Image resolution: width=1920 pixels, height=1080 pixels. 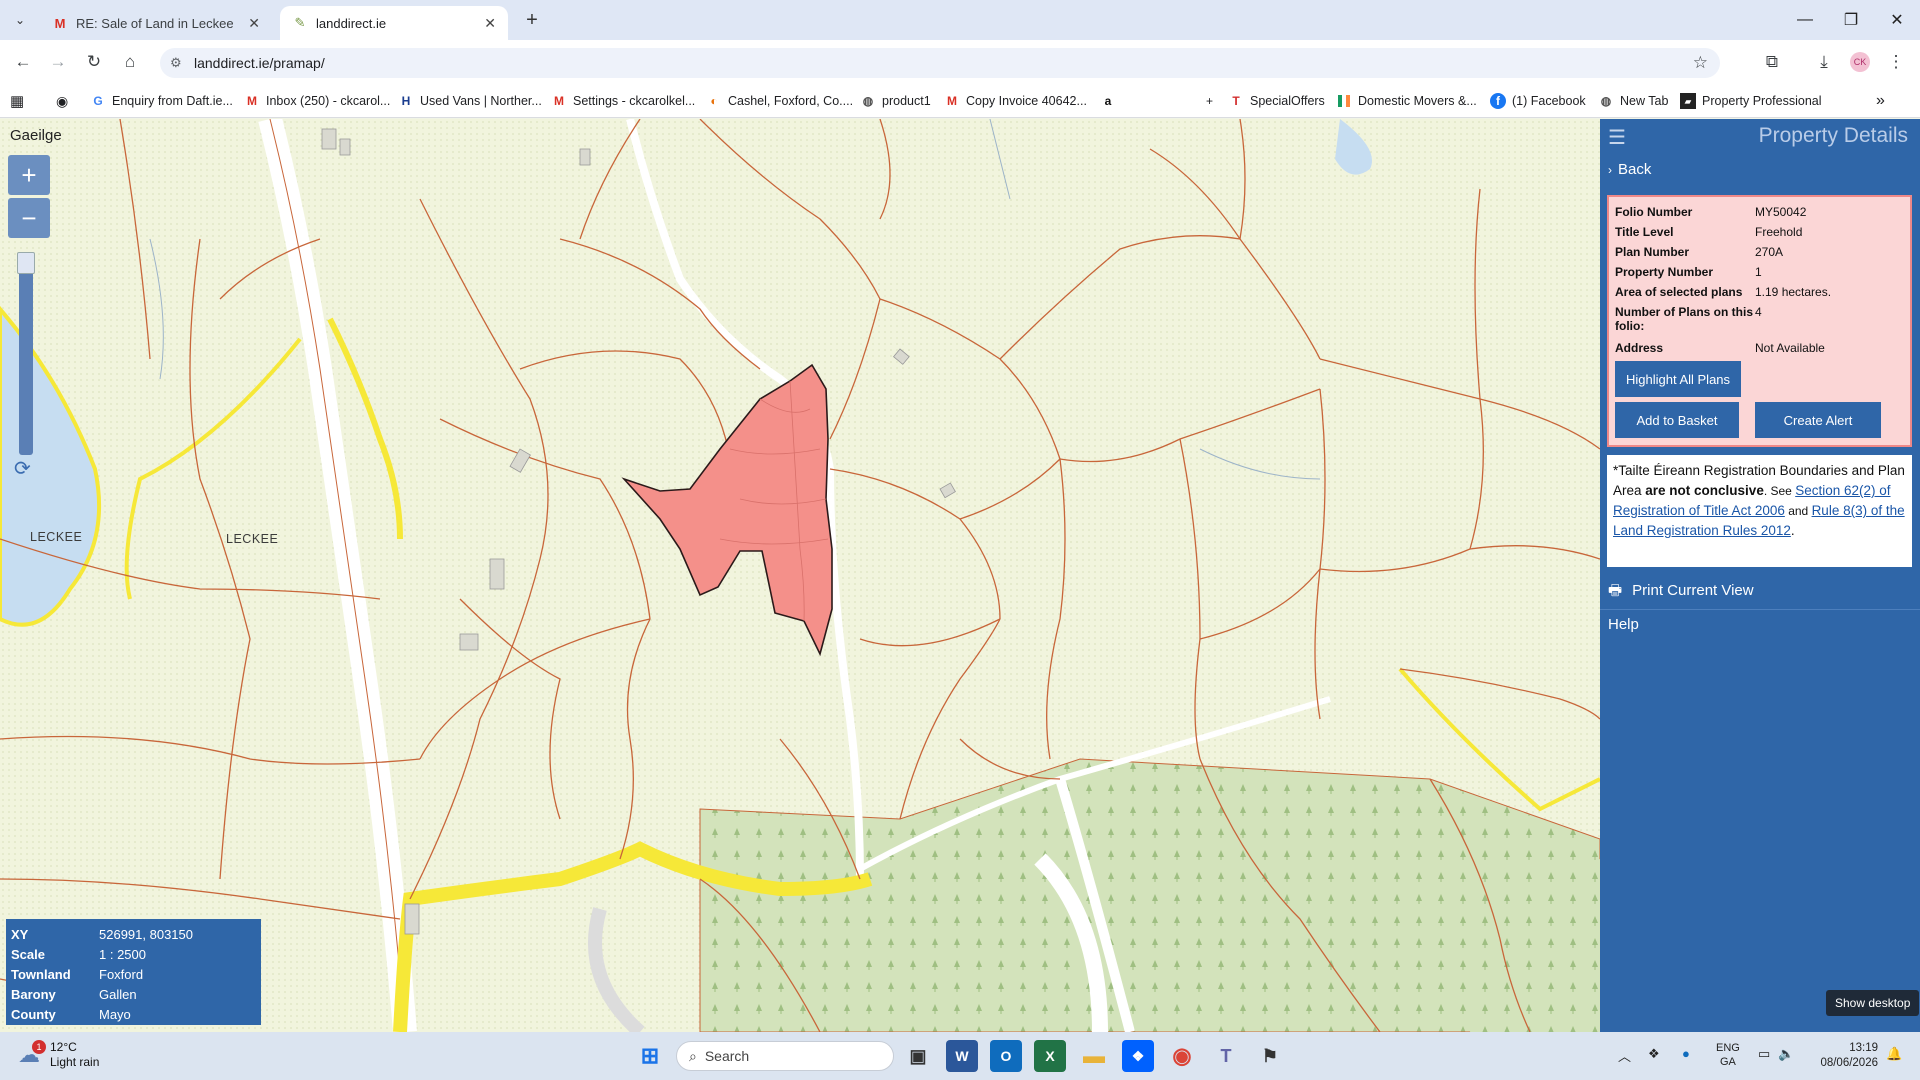 What do you see at coordinates (98, 101) in the screenshot?
I see `google-icon: G` at bounding box center [98, 101].